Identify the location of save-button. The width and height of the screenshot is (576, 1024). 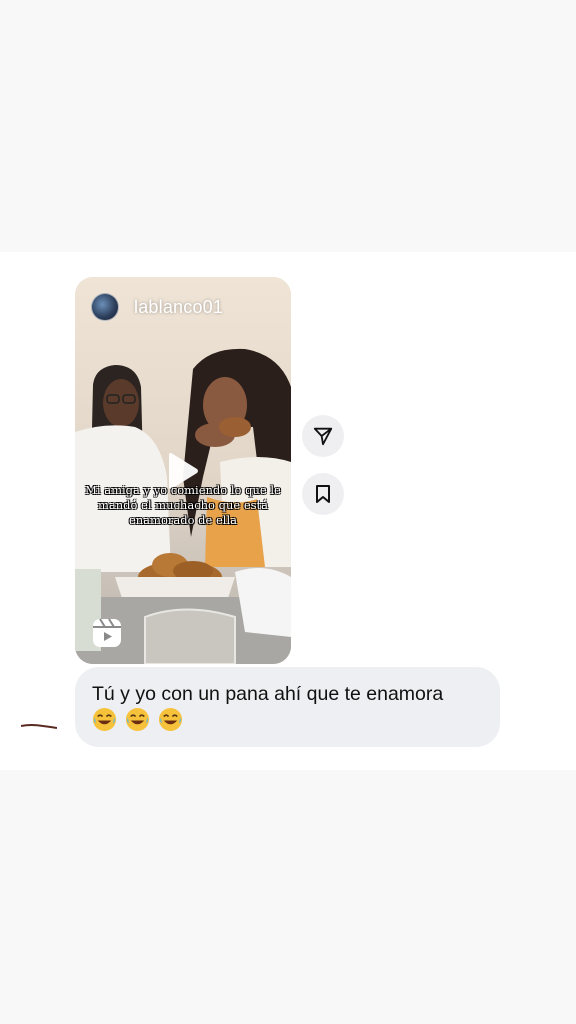
(323, 494).